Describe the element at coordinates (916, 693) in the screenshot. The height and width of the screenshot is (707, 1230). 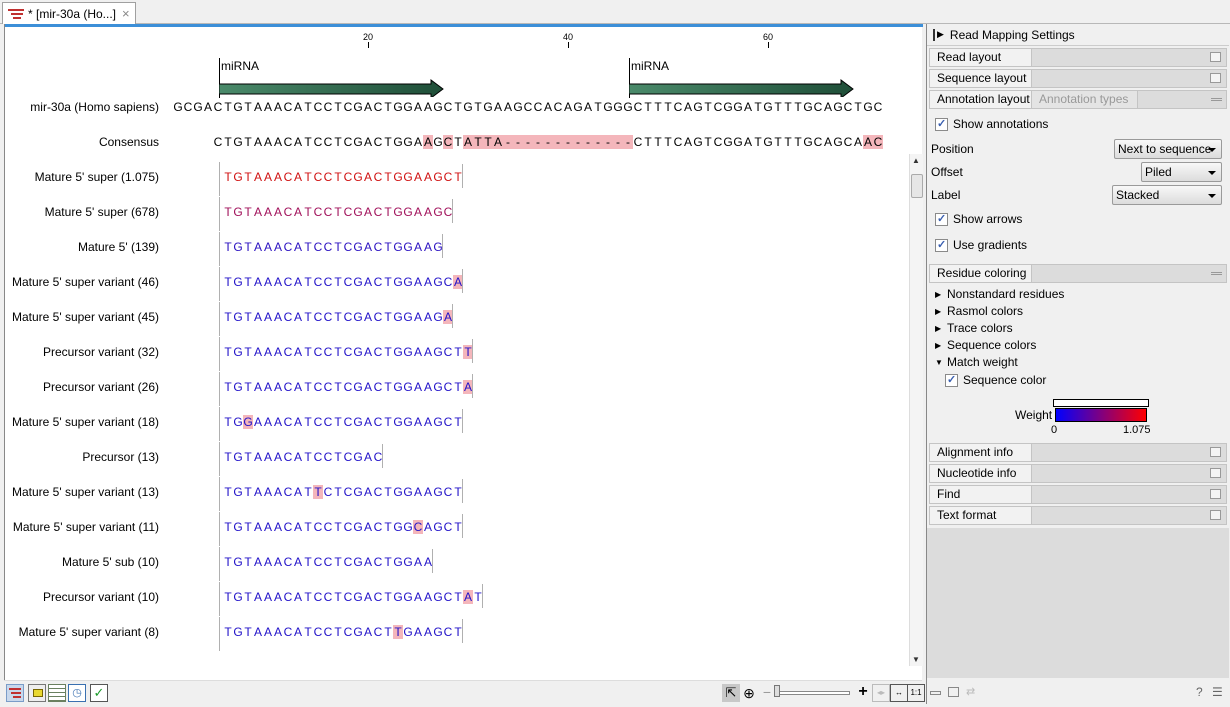
I see `zoom-100-icon: 1:1` at that location.